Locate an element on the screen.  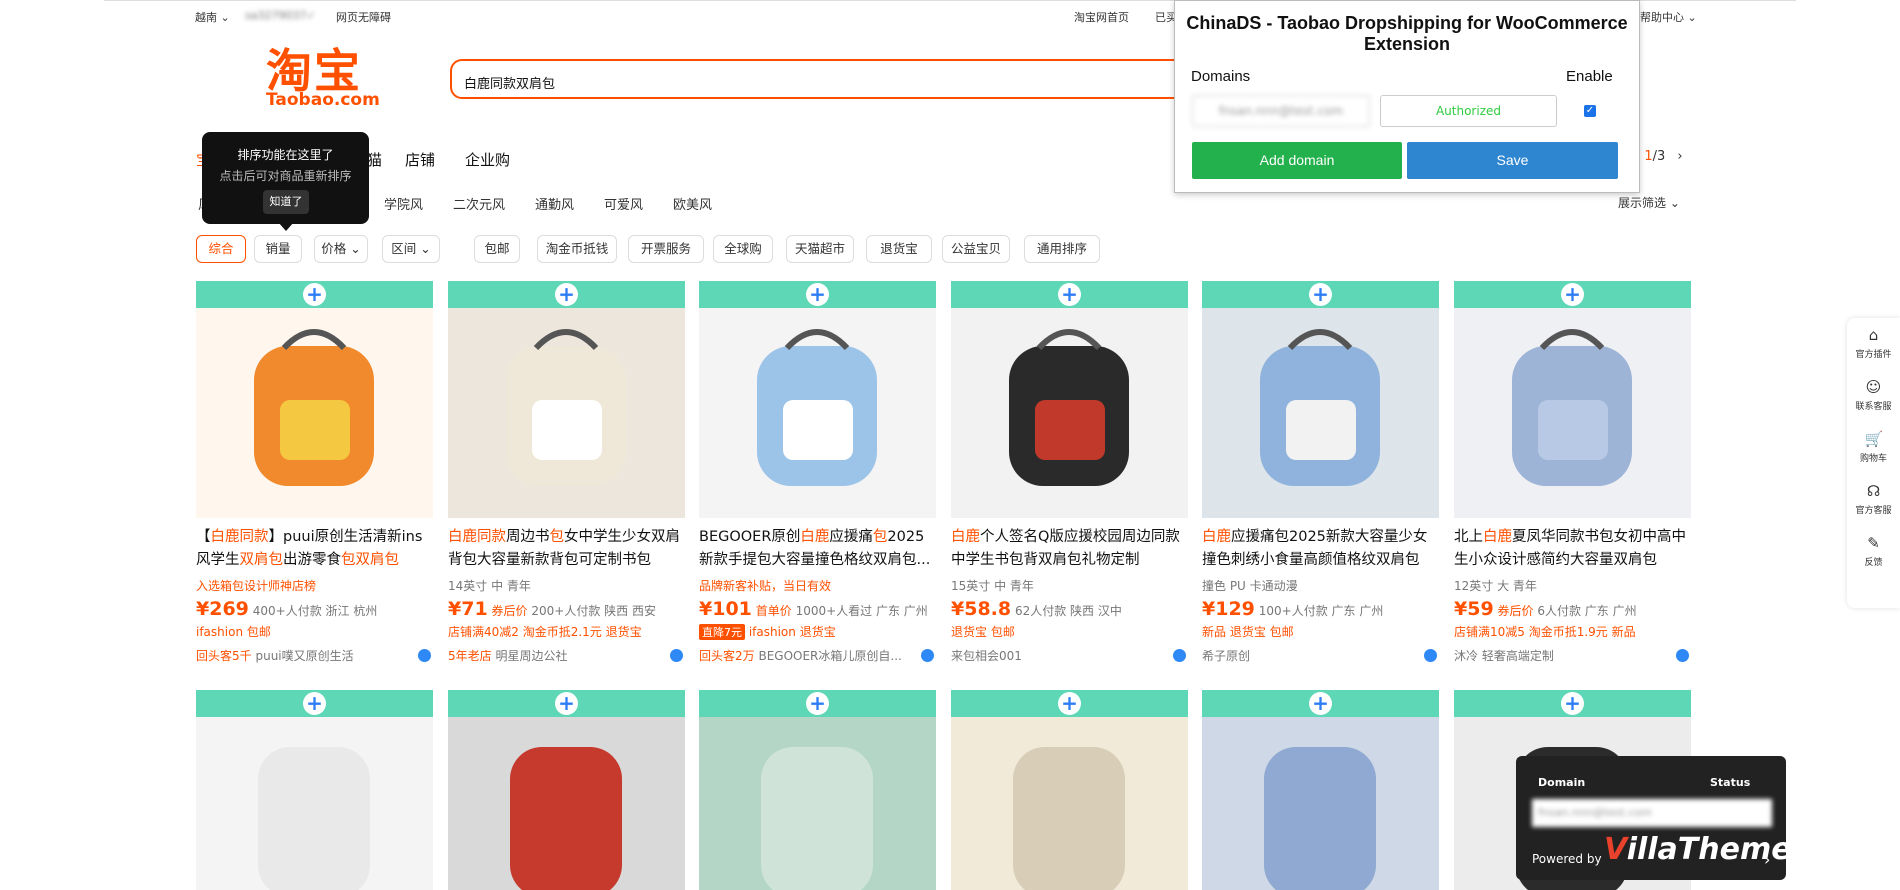
filter-button: 淘金币抵钱 is located at coordinates (577, 249).